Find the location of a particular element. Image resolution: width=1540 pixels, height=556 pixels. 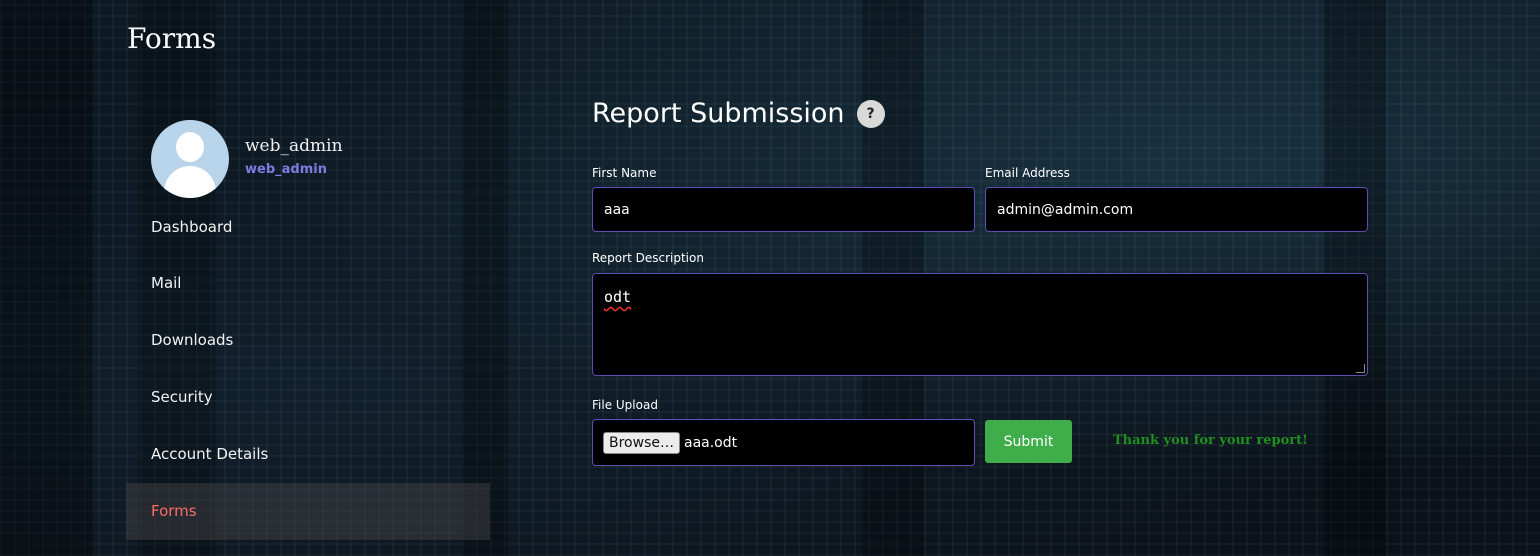

file-upload-input: Browse… aaa.odt is located at coordinates (783, 442).